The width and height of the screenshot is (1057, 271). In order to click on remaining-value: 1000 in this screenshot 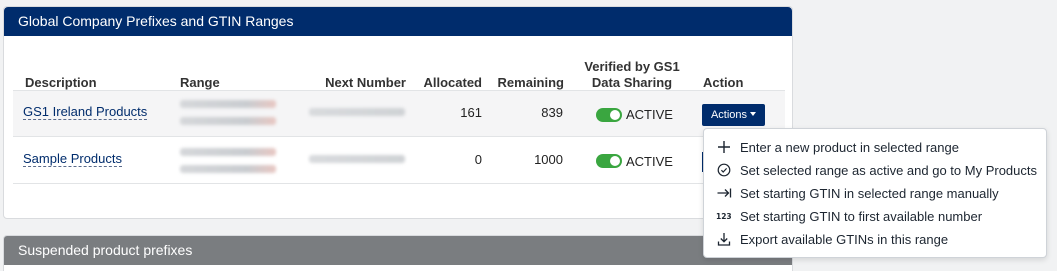, I will do `click(548, 159)`.